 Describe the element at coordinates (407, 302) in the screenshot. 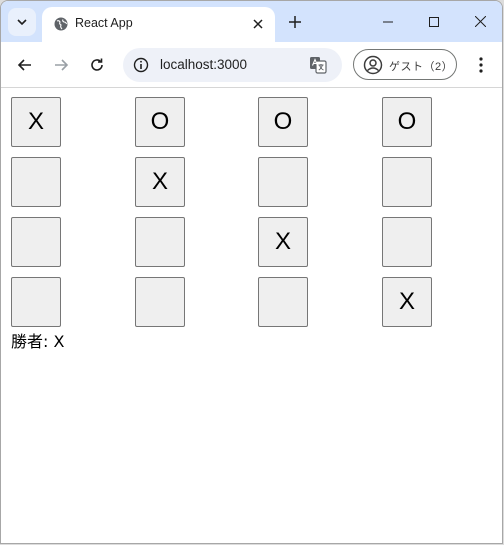

I see `board-cell-3-3: X` at that location.